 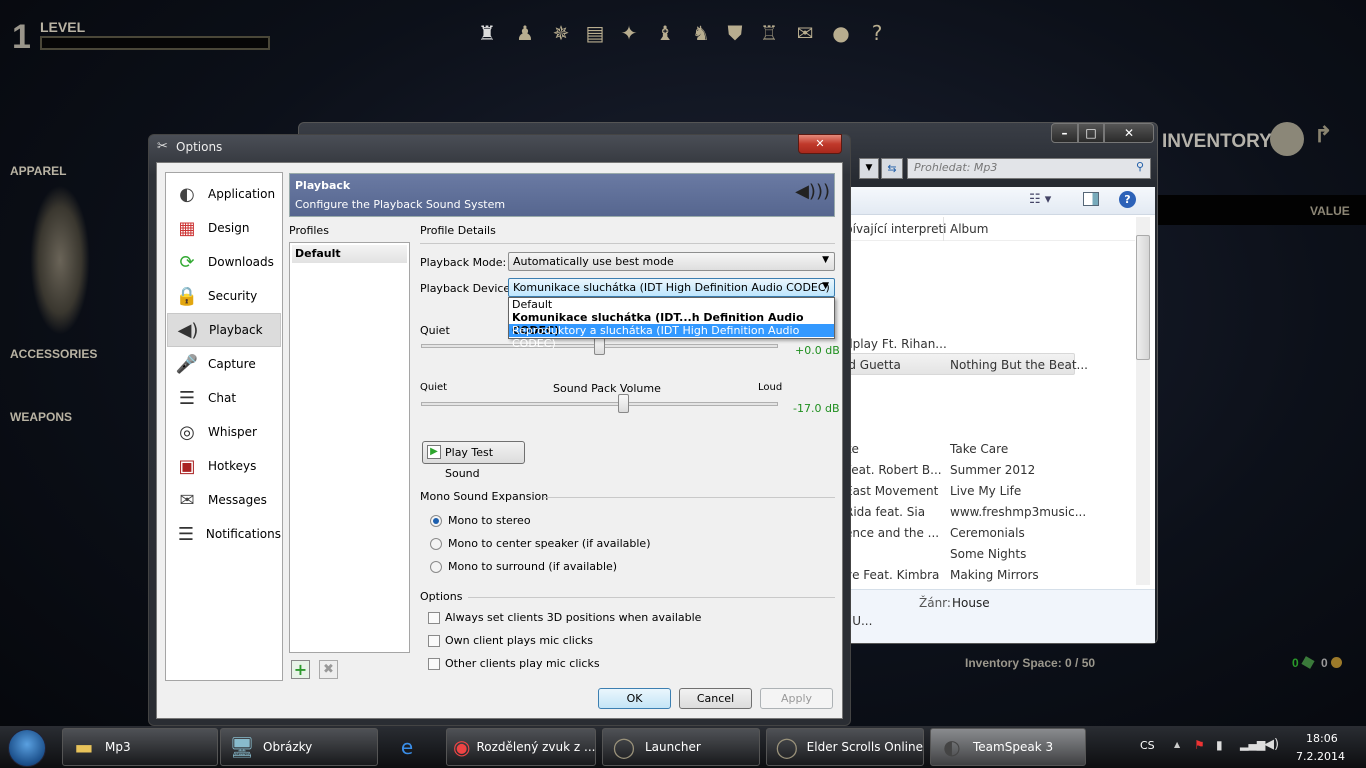 What do you see at coordinates (549, 543) in the screenshot?
I see `radio-mono-to-center-label: Mono to center speaker (if available)` at bounding box center [549, 543].